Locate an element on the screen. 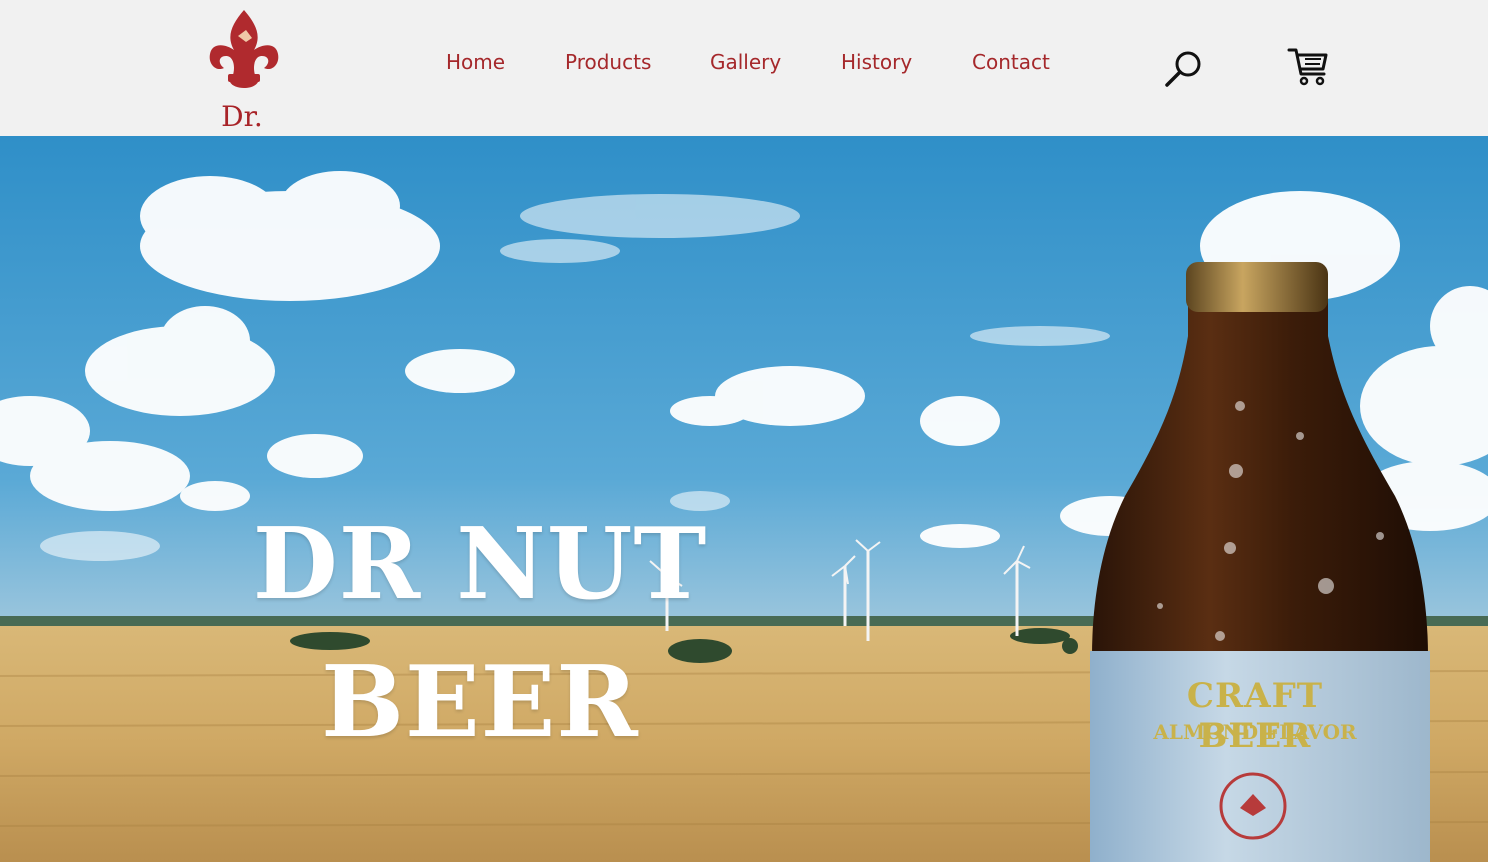 The width and height of the screenshot is (1488, 862). hero-title-line-2: BEER is located at coordinates (480, 702).